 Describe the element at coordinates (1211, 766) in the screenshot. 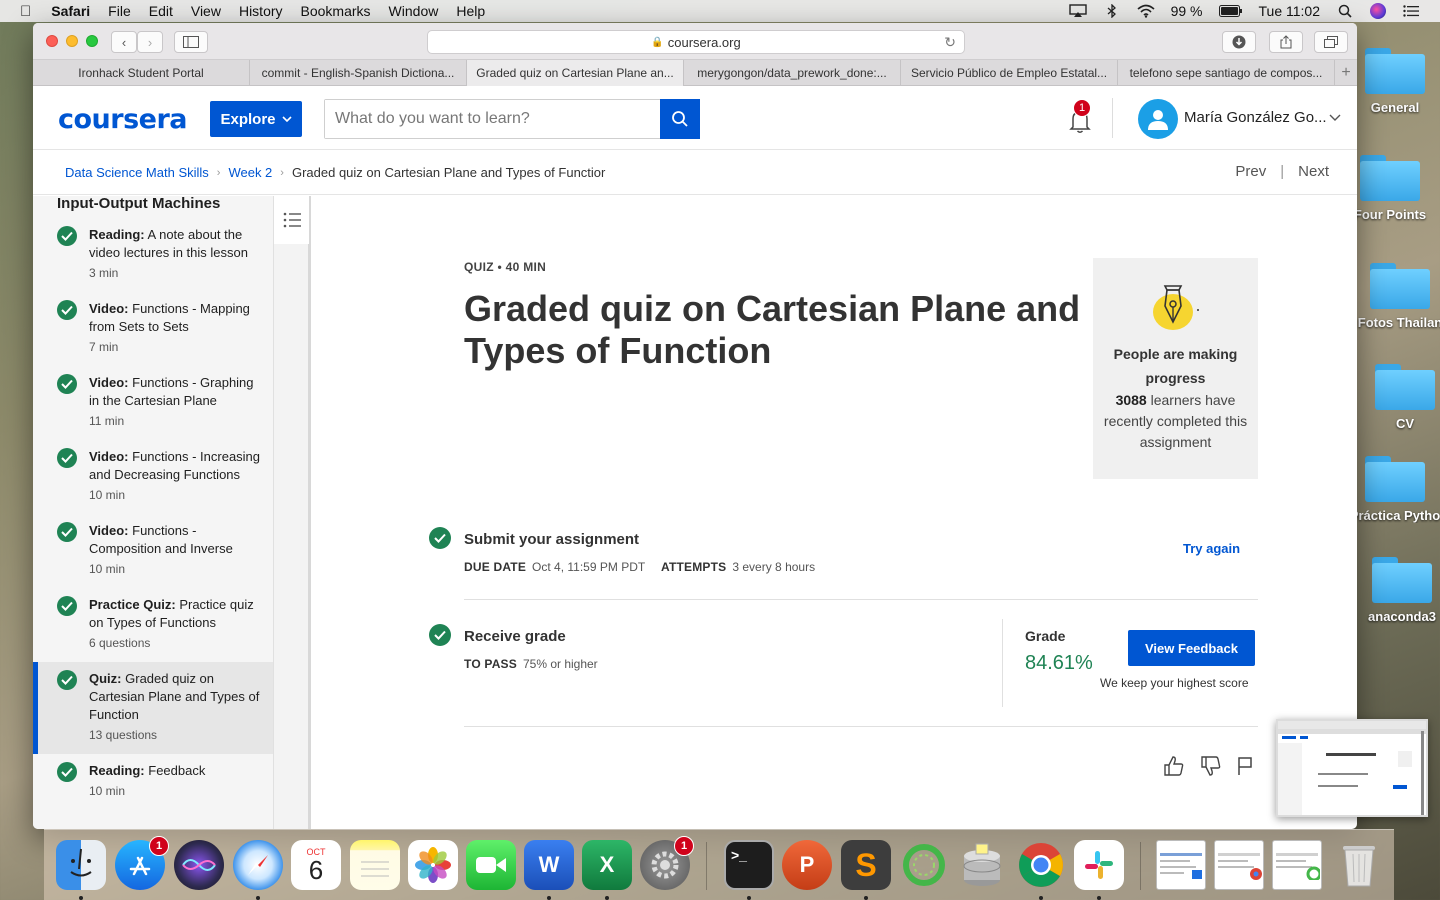

I see `dislike-button` at that location.